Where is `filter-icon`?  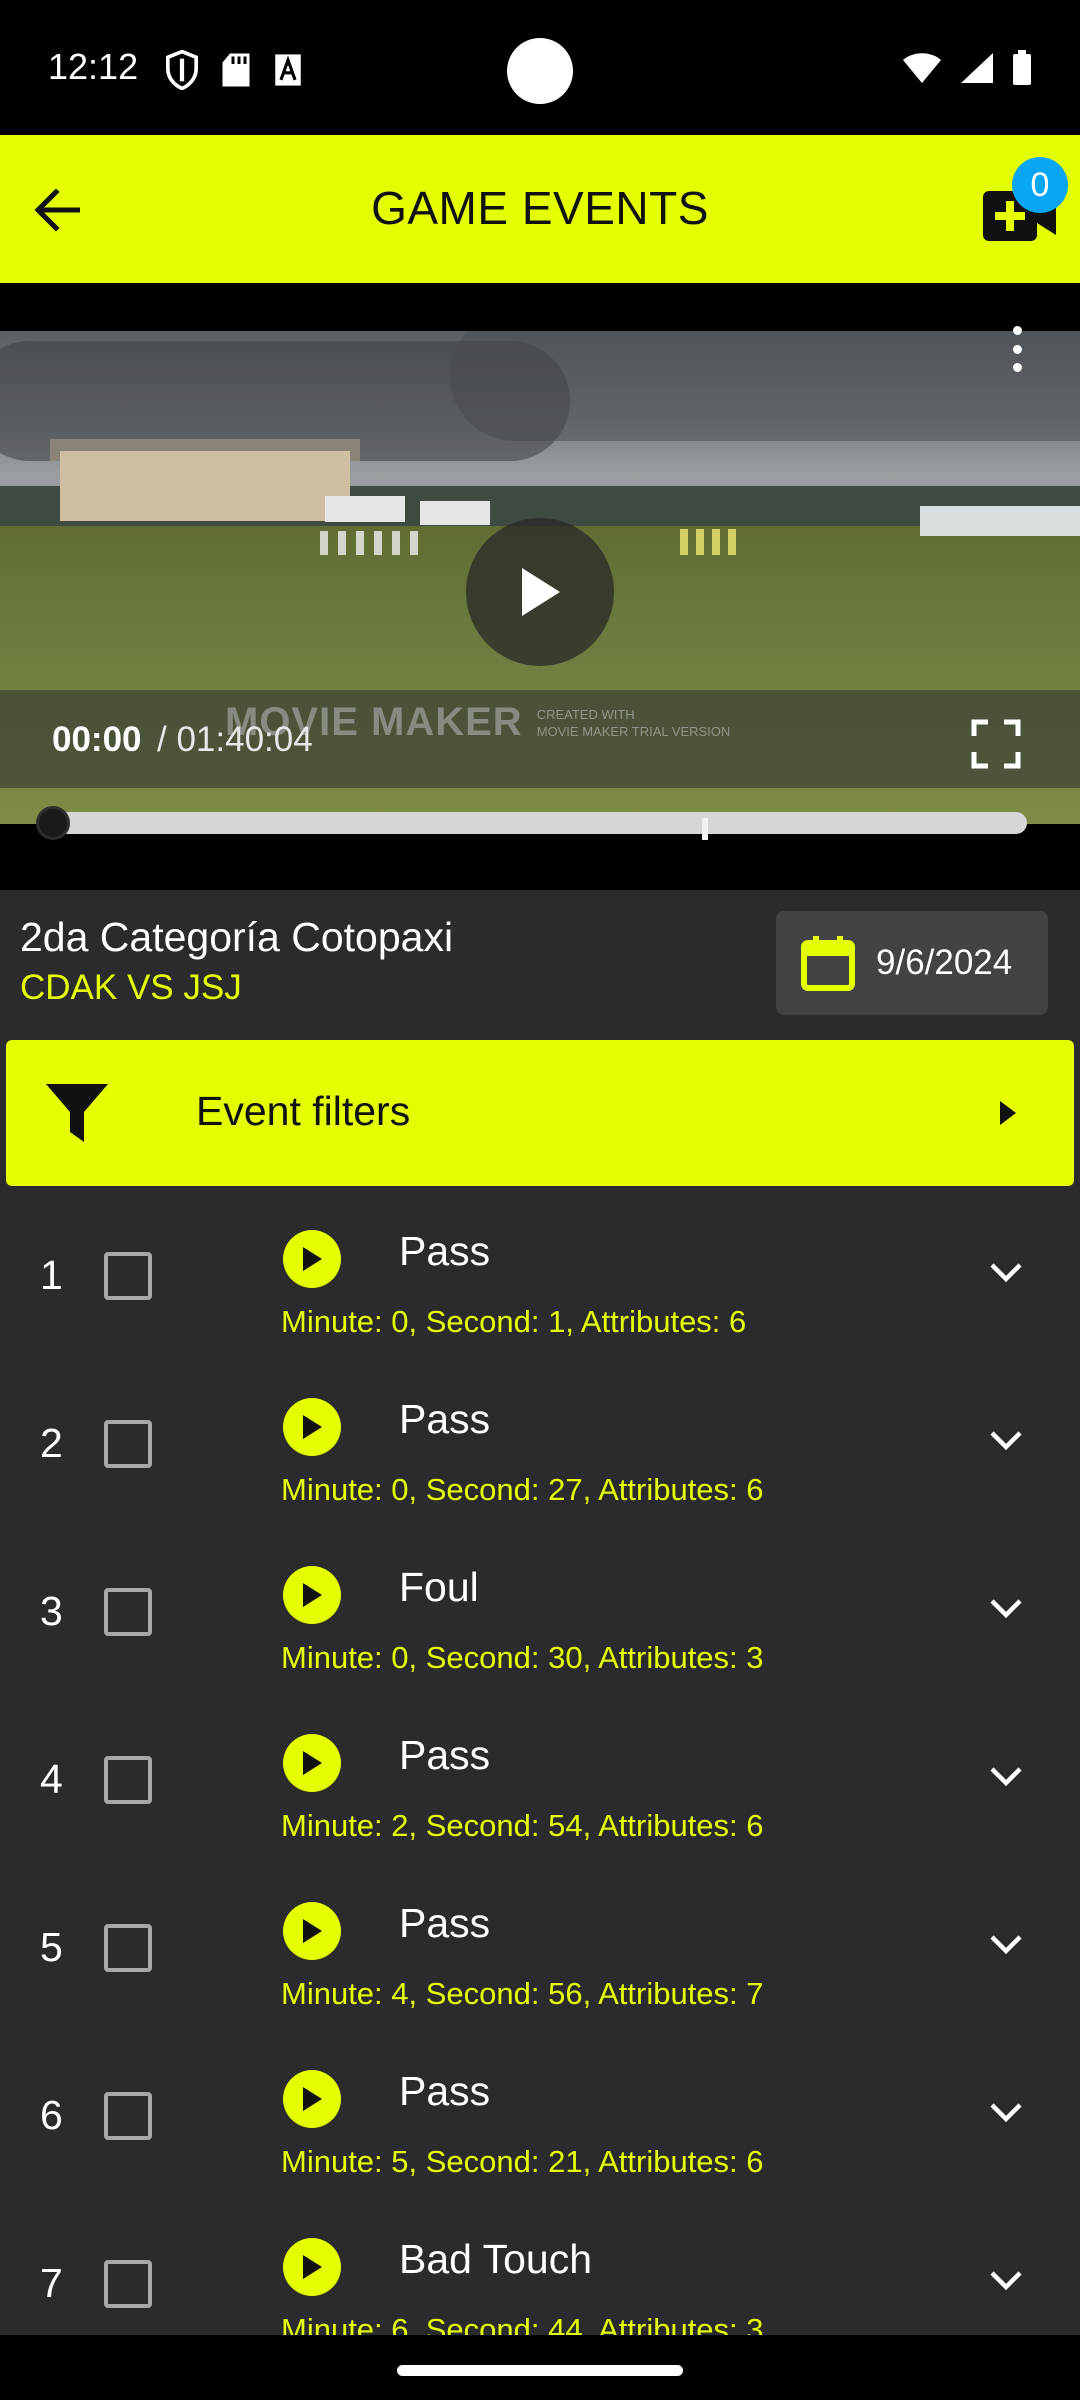 filter-icon is located at coordinates (77, 1113).